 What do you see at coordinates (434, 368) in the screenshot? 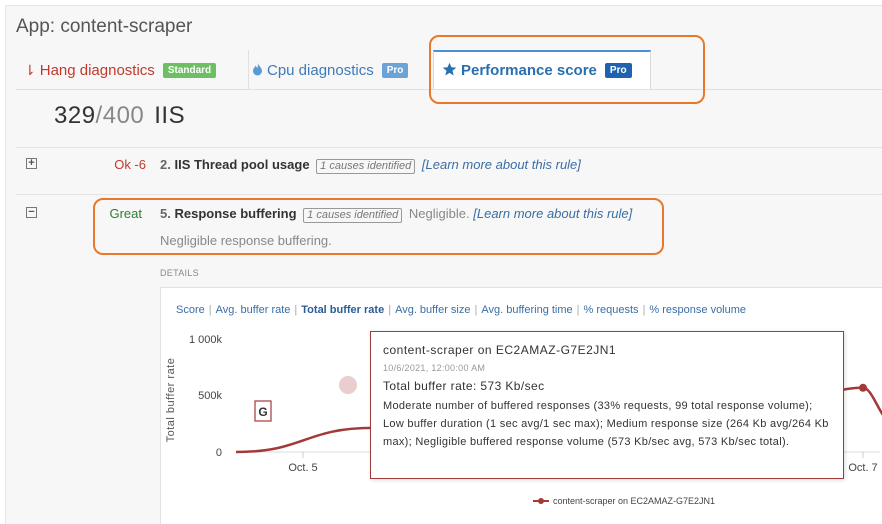
I see `tooltip-date: 10/6/2021, 12:00:00 AM` at bounding box center [434, 368].